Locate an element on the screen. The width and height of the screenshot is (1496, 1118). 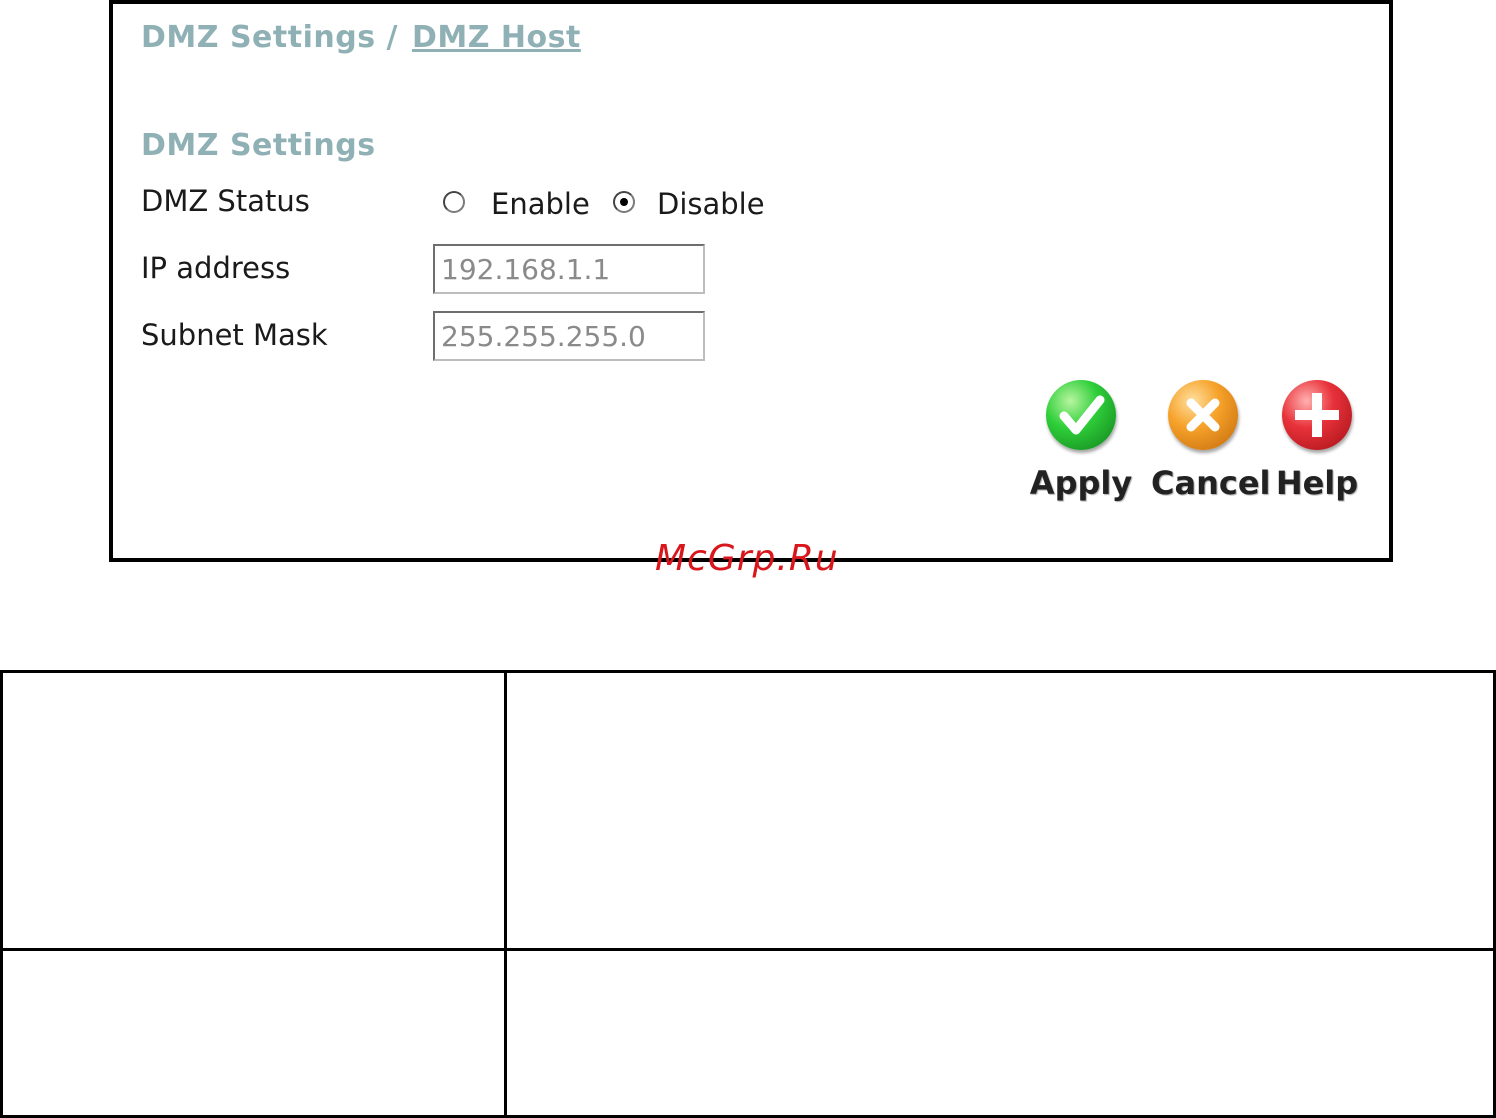
cancel-button: Cancel is located at coordinates (1211, 441).